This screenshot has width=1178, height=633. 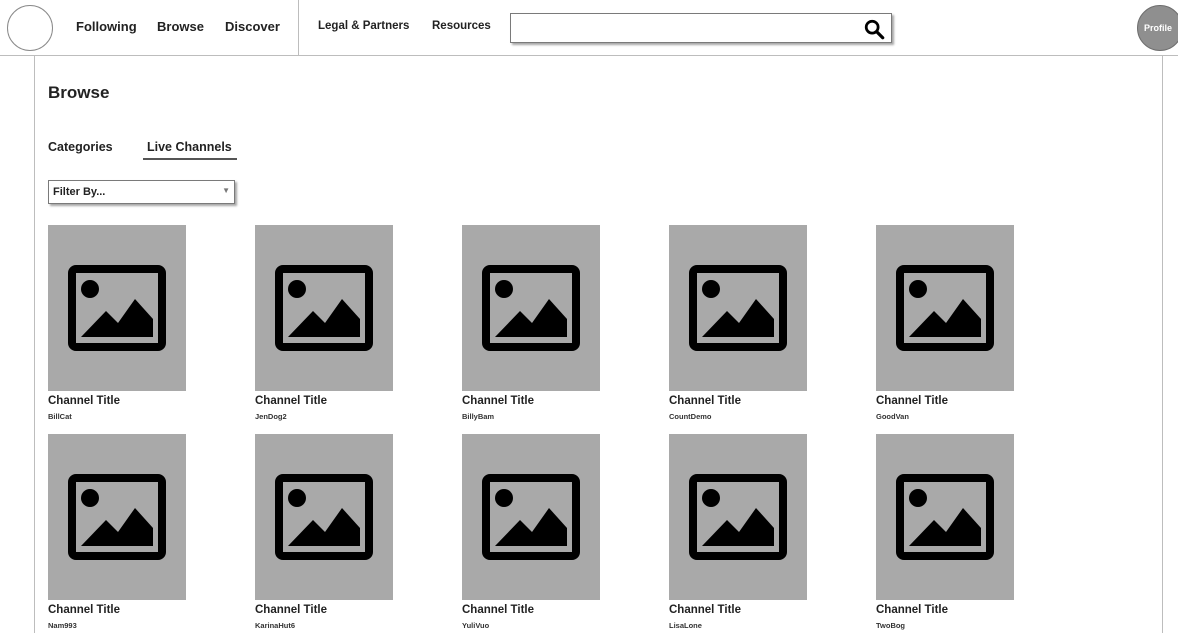 What do you see at coordinates (298, 28) in the screenshot?
I see `nav-divider` at bounding box center [298, 28].